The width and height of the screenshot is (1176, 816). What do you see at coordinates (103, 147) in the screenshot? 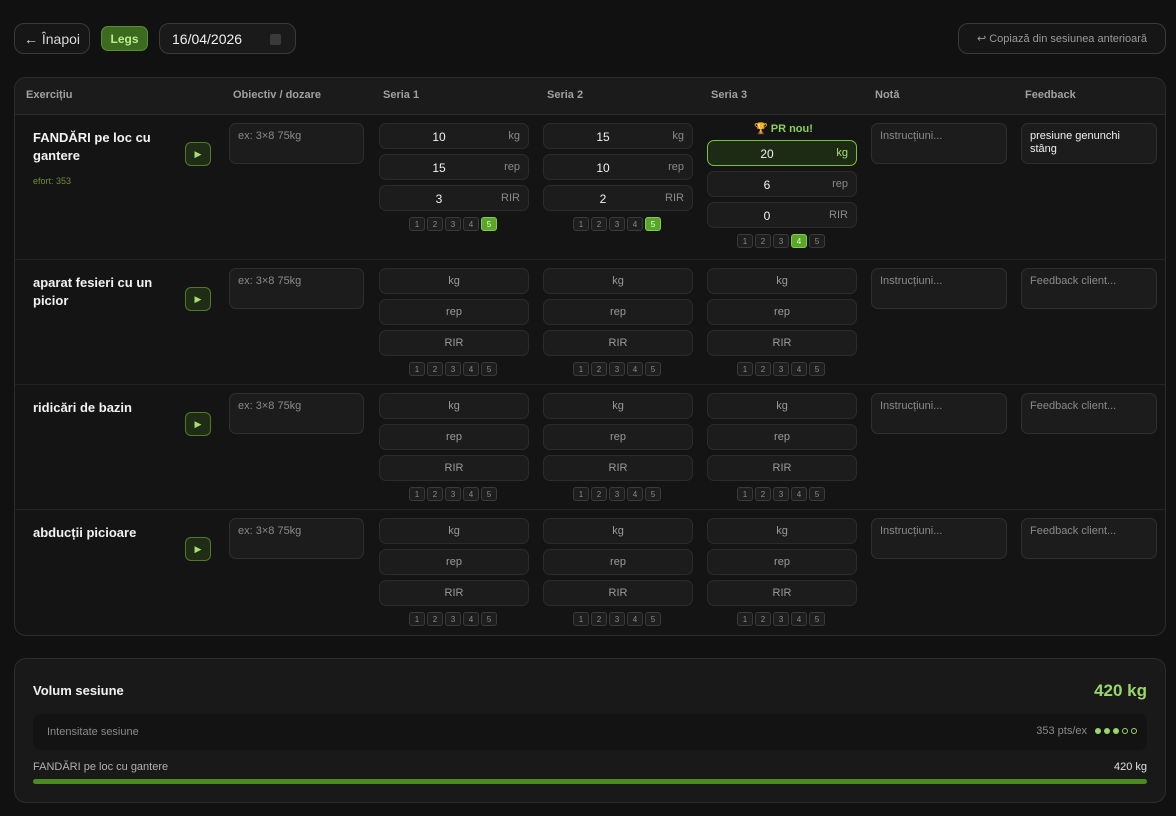
I see `exercise-name: FANDĂRI pe loc cu gantere` at bounding box center [103, 147].